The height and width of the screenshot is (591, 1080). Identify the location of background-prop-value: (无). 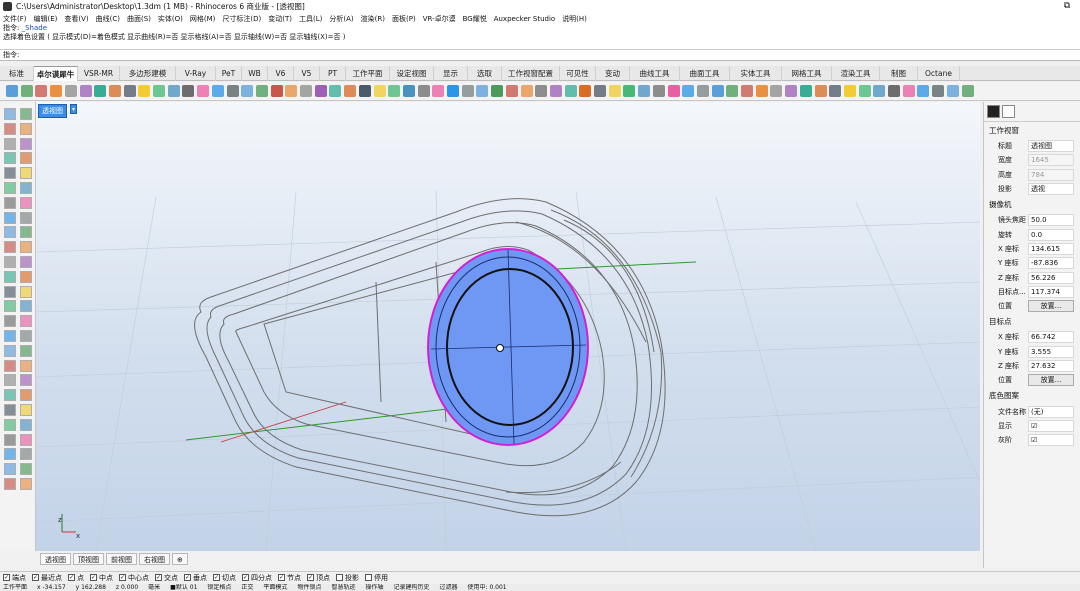
(1051, 411).